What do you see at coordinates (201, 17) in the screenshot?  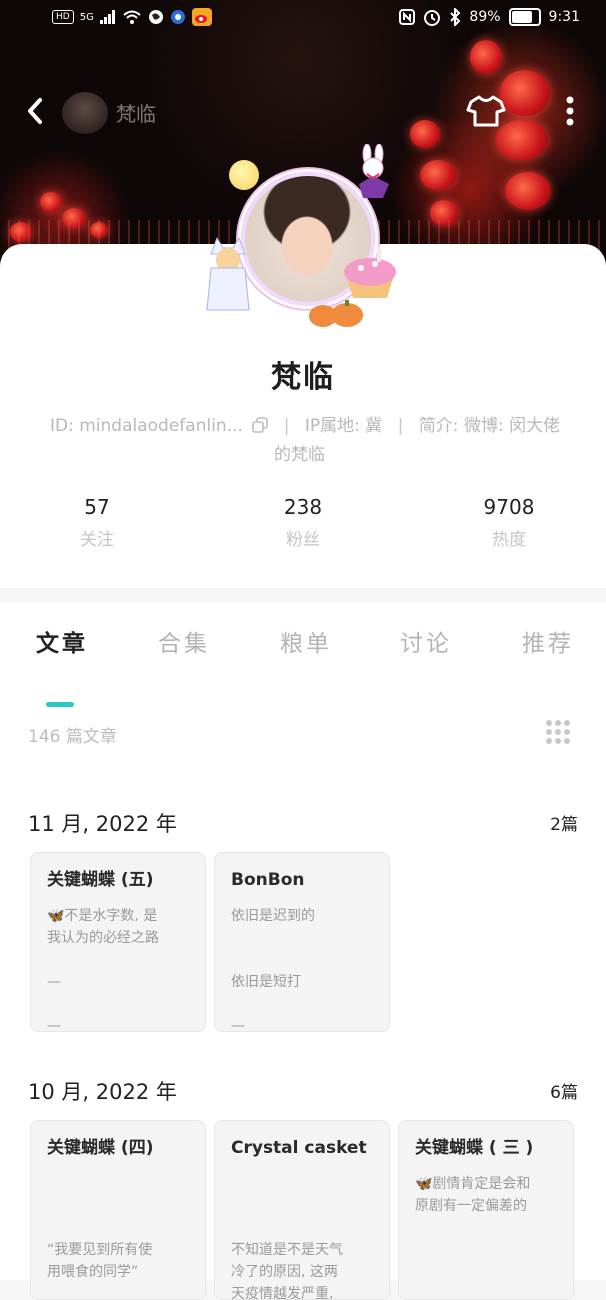 I see `weibo-icon` at bounding box center [201, 17].